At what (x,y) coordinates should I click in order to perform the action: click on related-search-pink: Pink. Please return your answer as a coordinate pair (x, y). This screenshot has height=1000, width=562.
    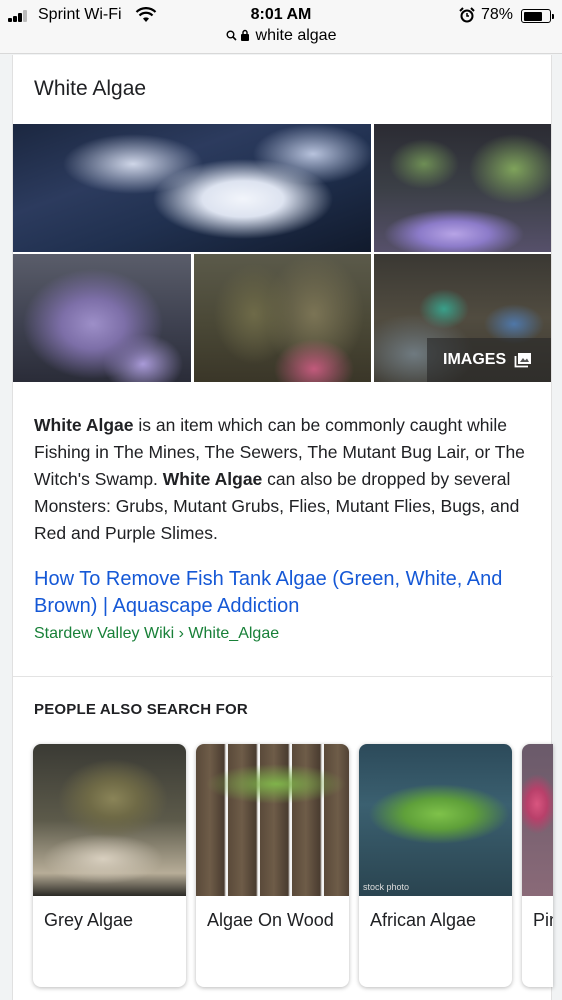
    Looking at the image, I should click on (537, 865).